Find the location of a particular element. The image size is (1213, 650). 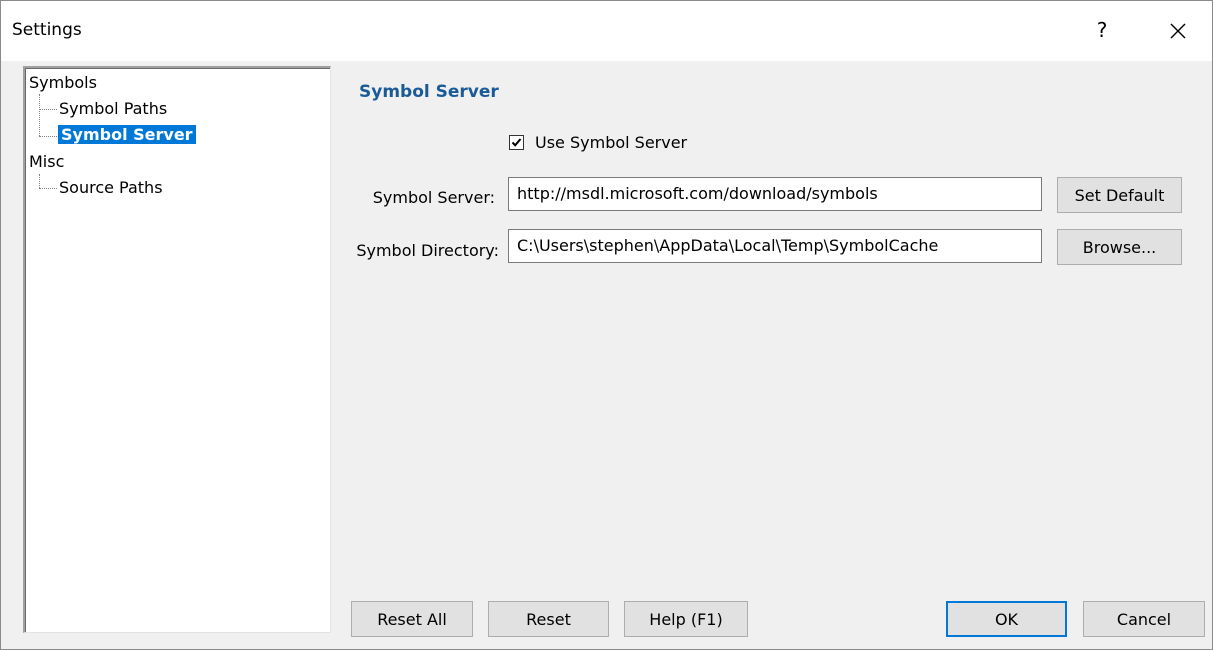

symbol-directory-label: Symbol Directory: is located at coordinates (427, 250).